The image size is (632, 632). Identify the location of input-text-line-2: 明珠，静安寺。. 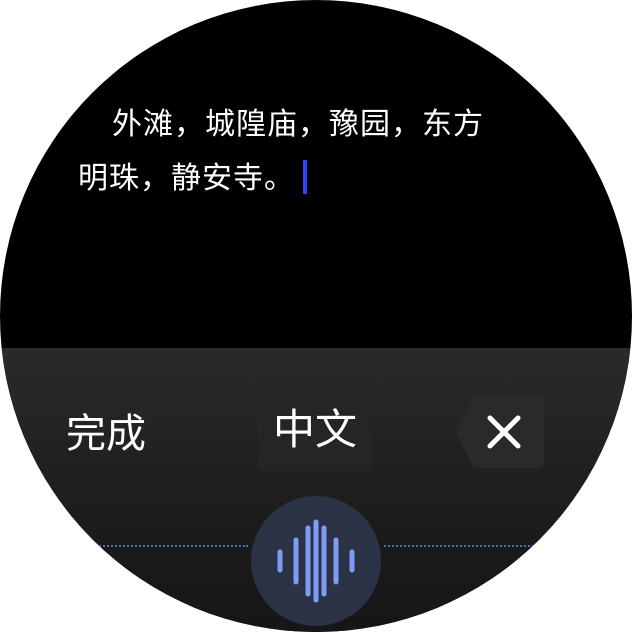
(293, 179).